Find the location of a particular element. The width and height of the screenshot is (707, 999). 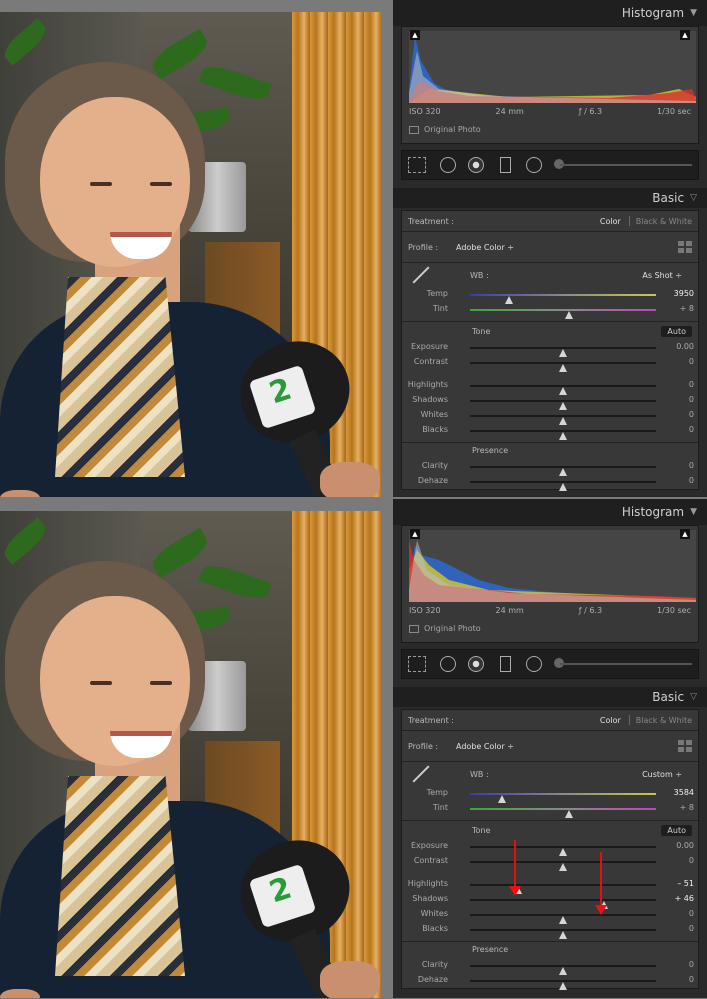

basic-title: Basic is located at coordinates (668, 198).